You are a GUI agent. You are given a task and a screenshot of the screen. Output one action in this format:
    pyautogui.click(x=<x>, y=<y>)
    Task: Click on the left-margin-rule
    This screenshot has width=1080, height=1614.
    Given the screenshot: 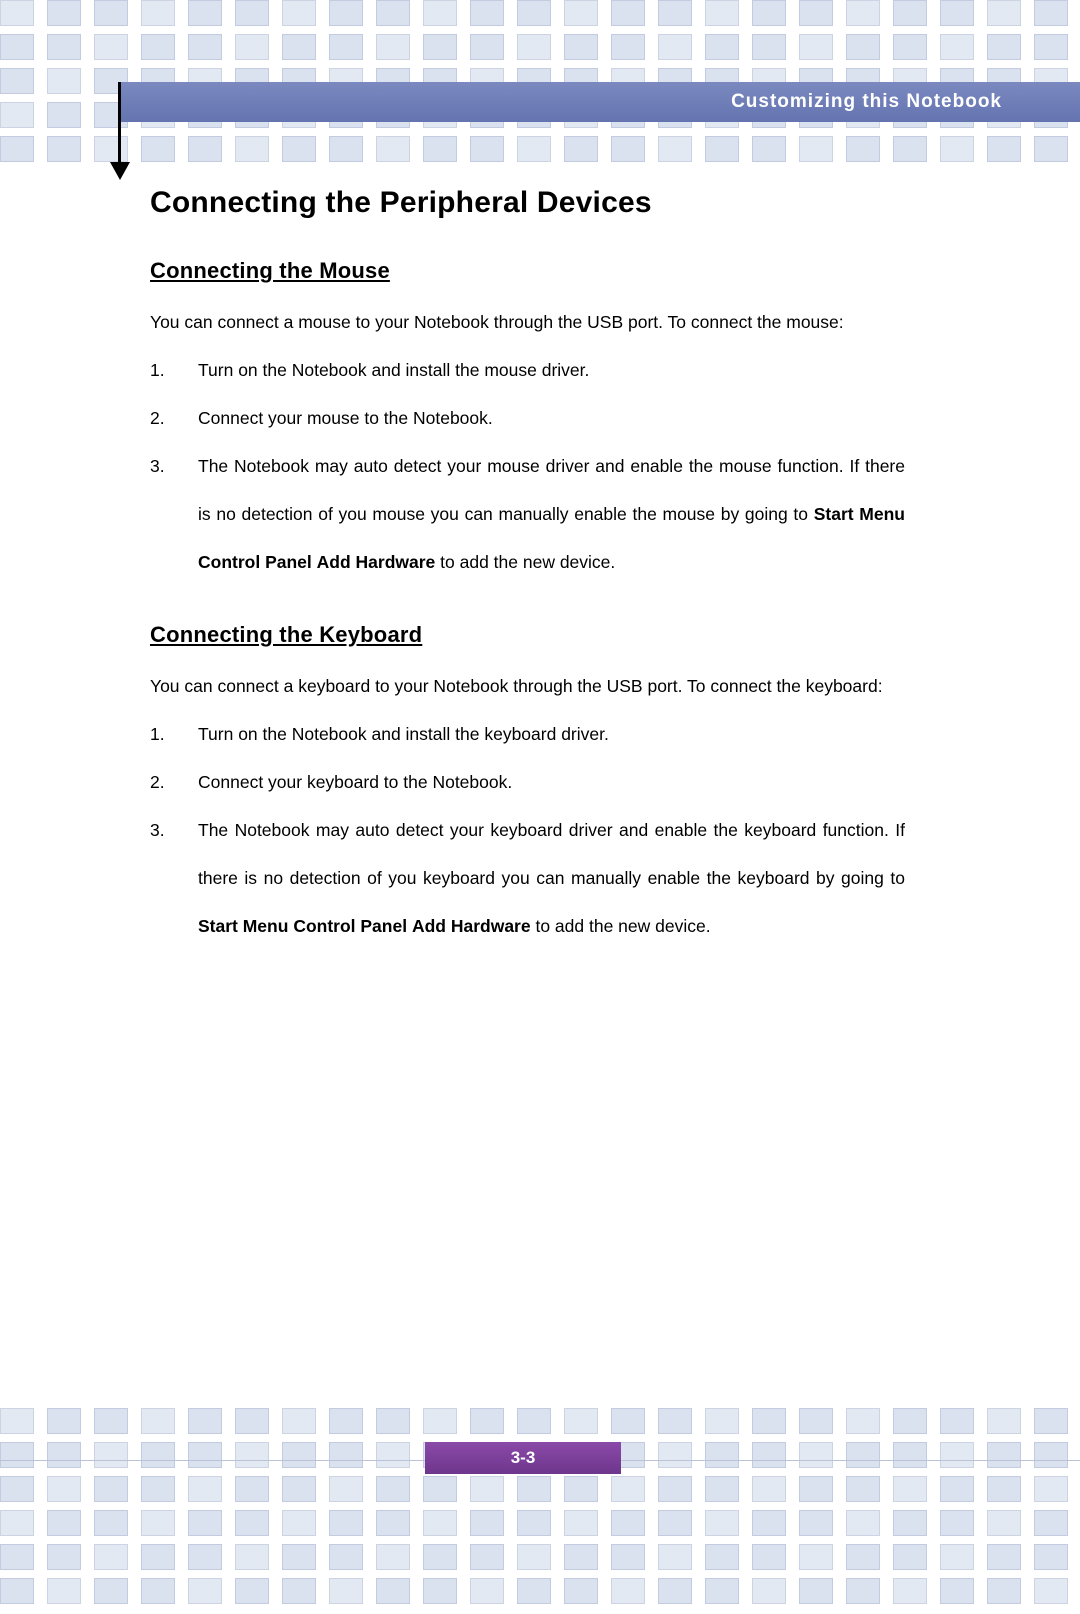 What is the action you would take?
    pyautogui.click(x=119, y=124)
    